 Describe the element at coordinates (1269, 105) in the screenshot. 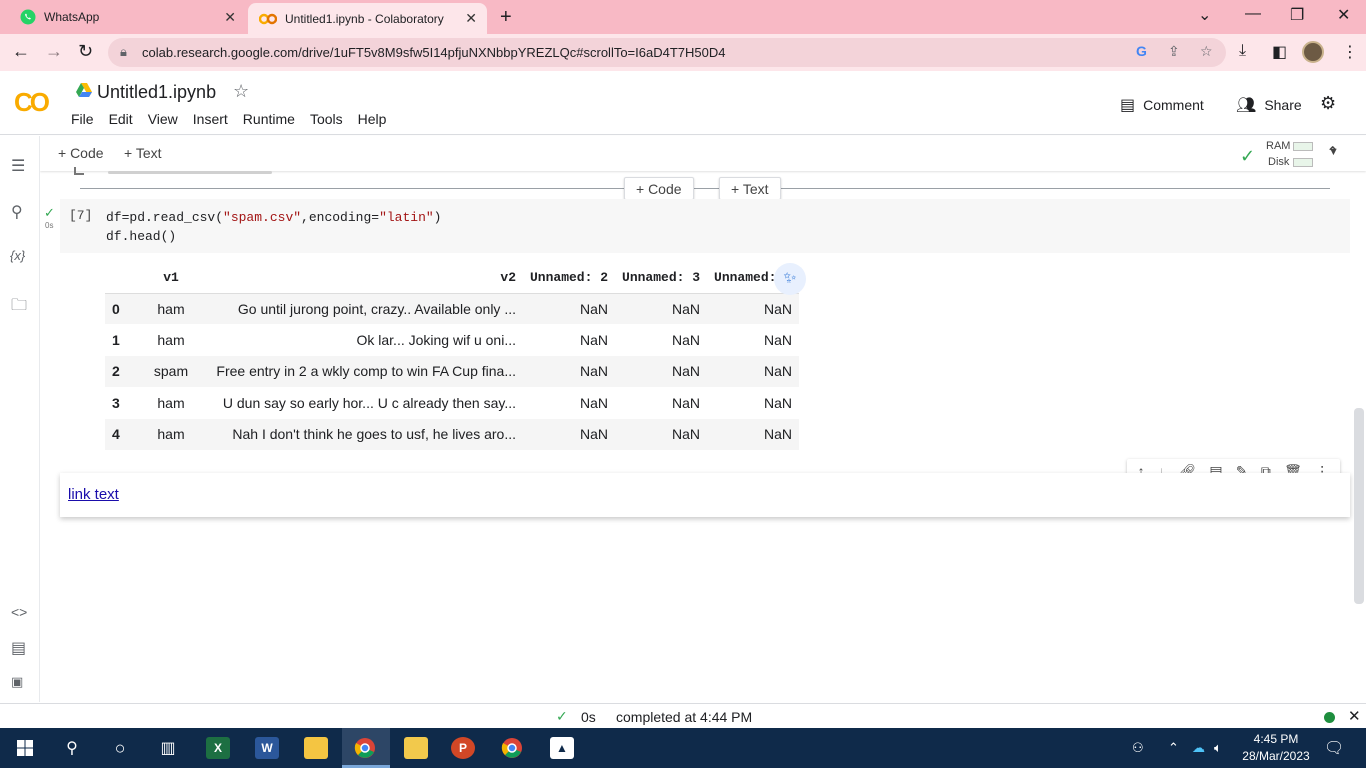

I see `share-button: 👥︎ Share` at that location.